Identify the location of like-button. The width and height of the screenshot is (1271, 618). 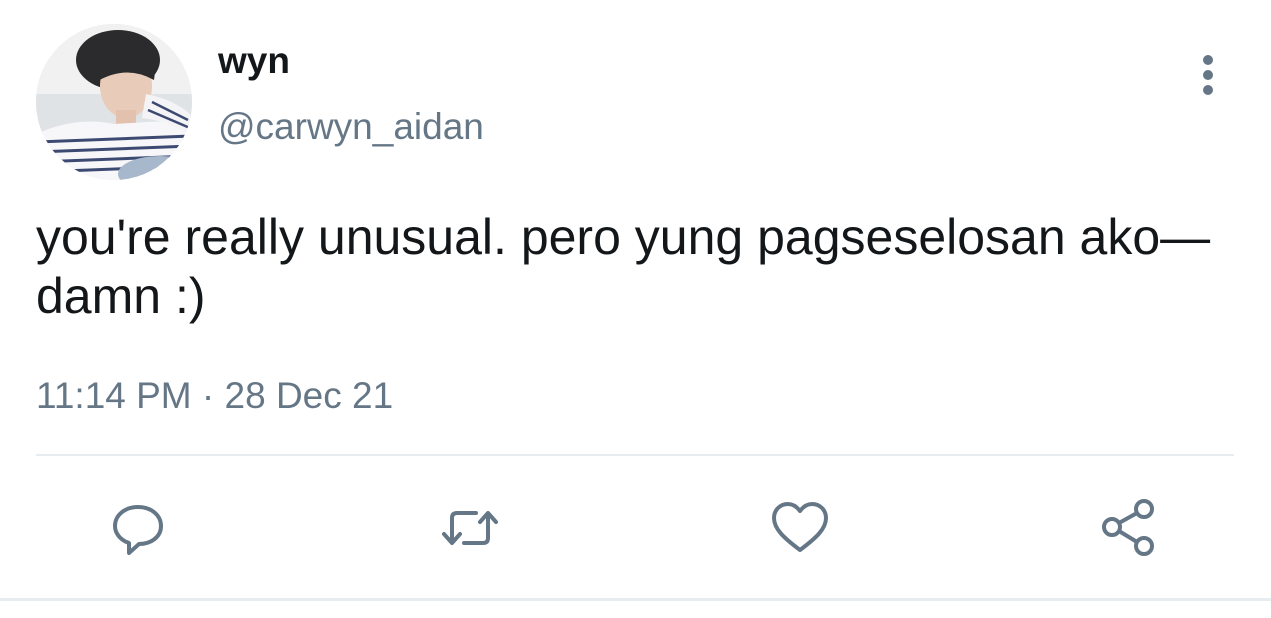
(800, 528).